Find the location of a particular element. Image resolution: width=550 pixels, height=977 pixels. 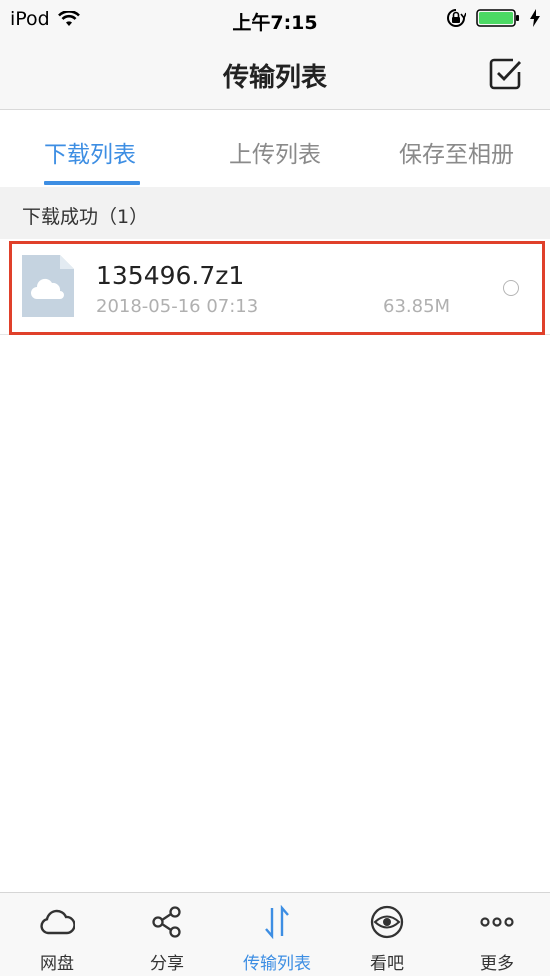

status-bar: iPod 上午7:15 is located at coordinates (275, 19).